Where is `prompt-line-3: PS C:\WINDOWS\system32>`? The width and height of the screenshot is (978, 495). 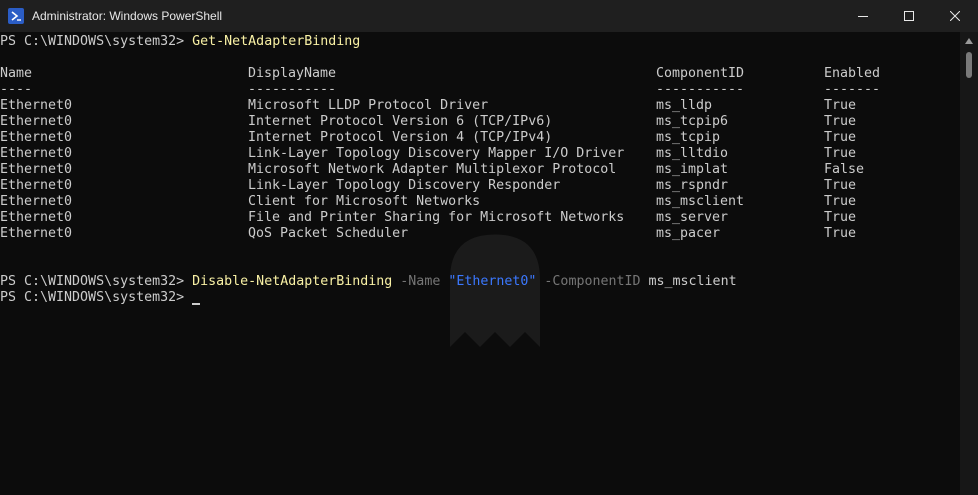 prompt-line-3: PS C:\WINDOWS\system32> is located at coordinates (480, 298).